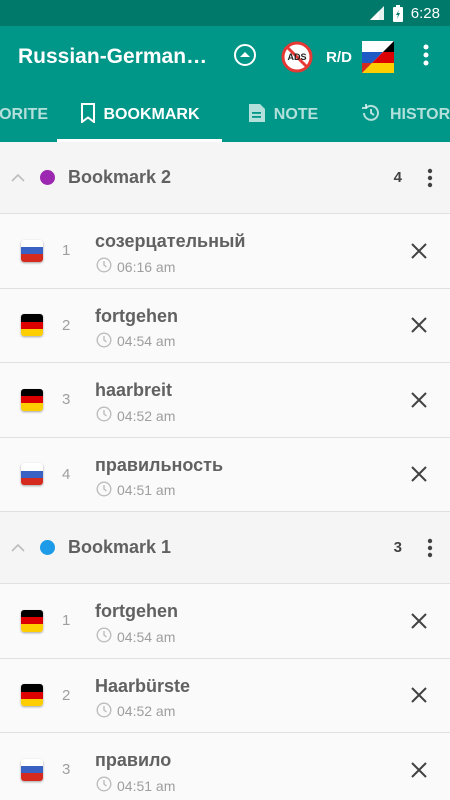 This screenshot has height=800, width=450. What do you see at coordinates (225, 325) in the screenshot?
I see `bookmark-item: 2 fortgehen 04:54 am` at bounding box center [225, 325].